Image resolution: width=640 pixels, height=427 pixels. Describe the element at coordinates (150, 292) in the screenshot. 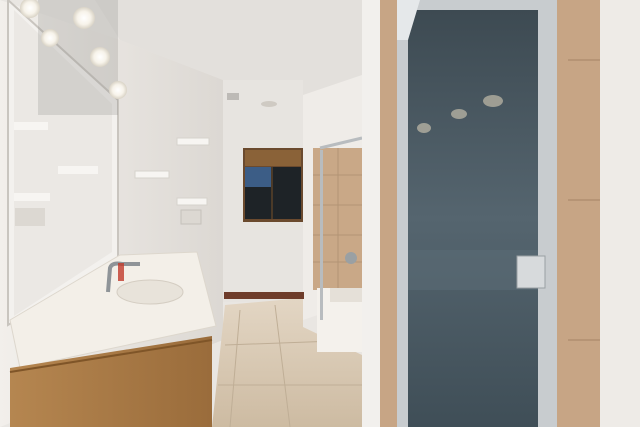

I see `sink-basin` at that location.